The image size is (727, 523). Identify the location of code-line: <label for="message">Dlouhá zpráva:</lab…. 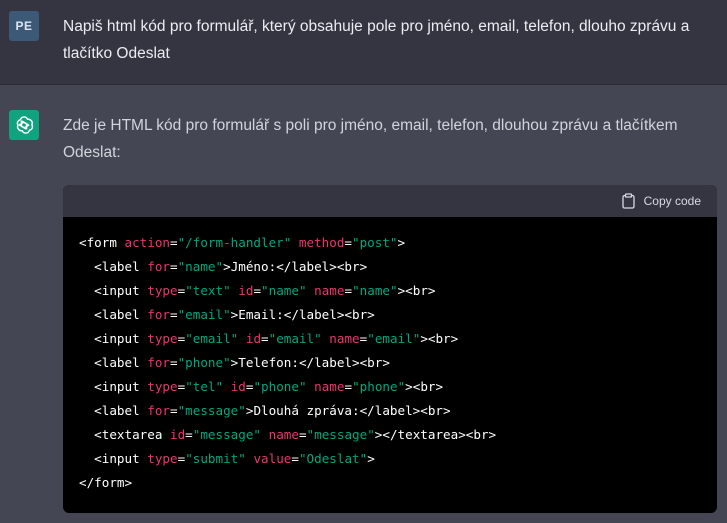
(398, 411).